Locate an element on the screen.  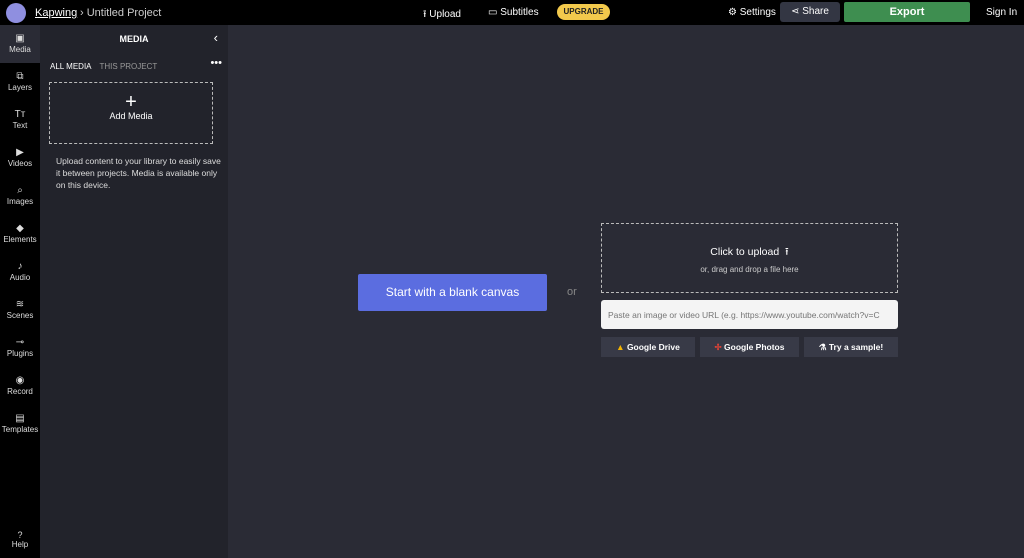
sidebar-item-record: ◉ Record is located at coordinates (20, 386).